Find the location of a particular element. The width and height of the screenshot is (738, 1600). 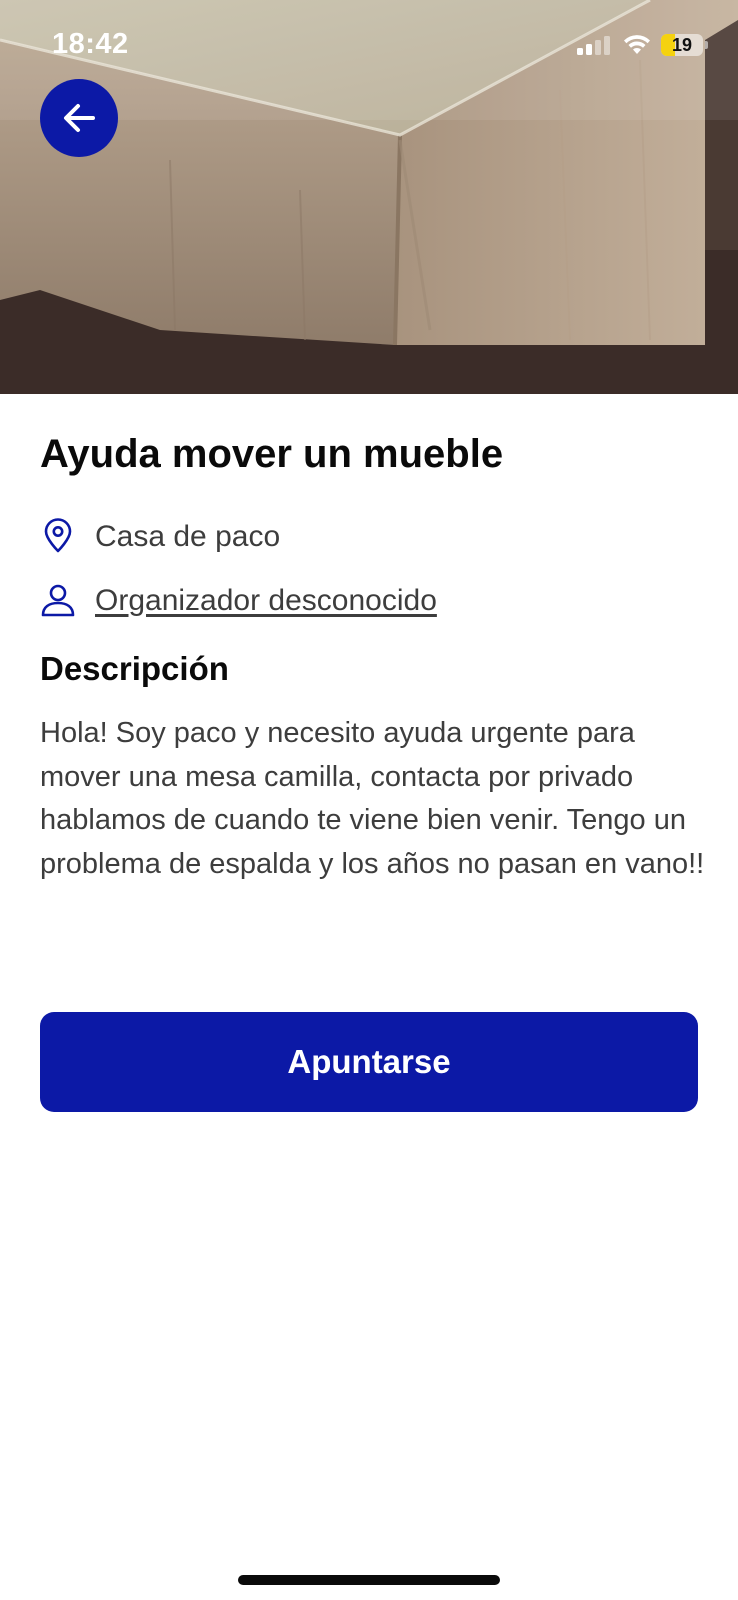

back-button is located at coordinates (79, 118).